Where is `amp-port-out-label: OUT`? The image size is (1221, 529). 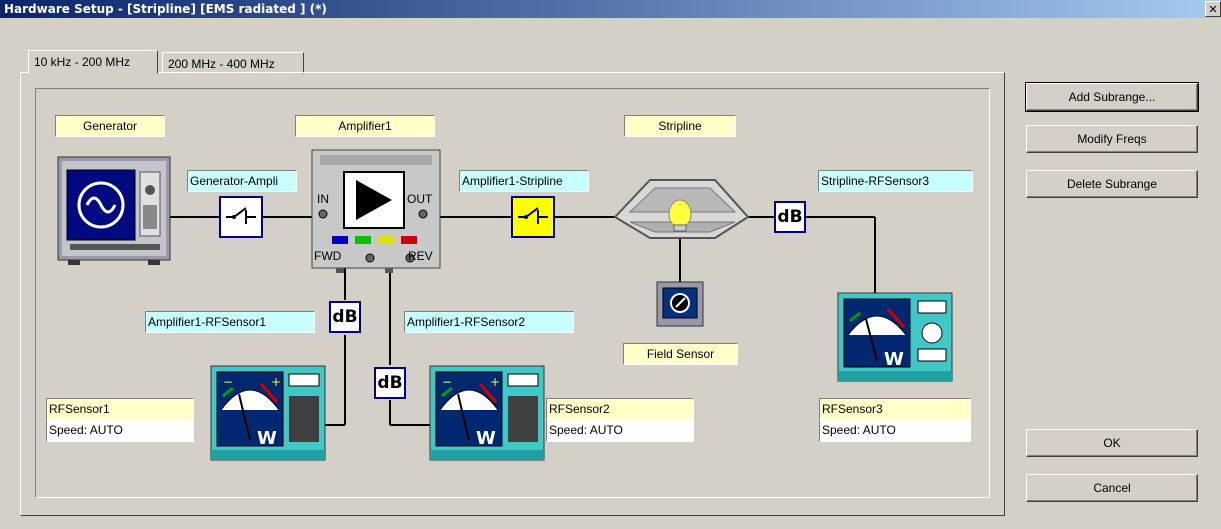 amp-port-out-label: OUT is located at coordinates (420, 199).